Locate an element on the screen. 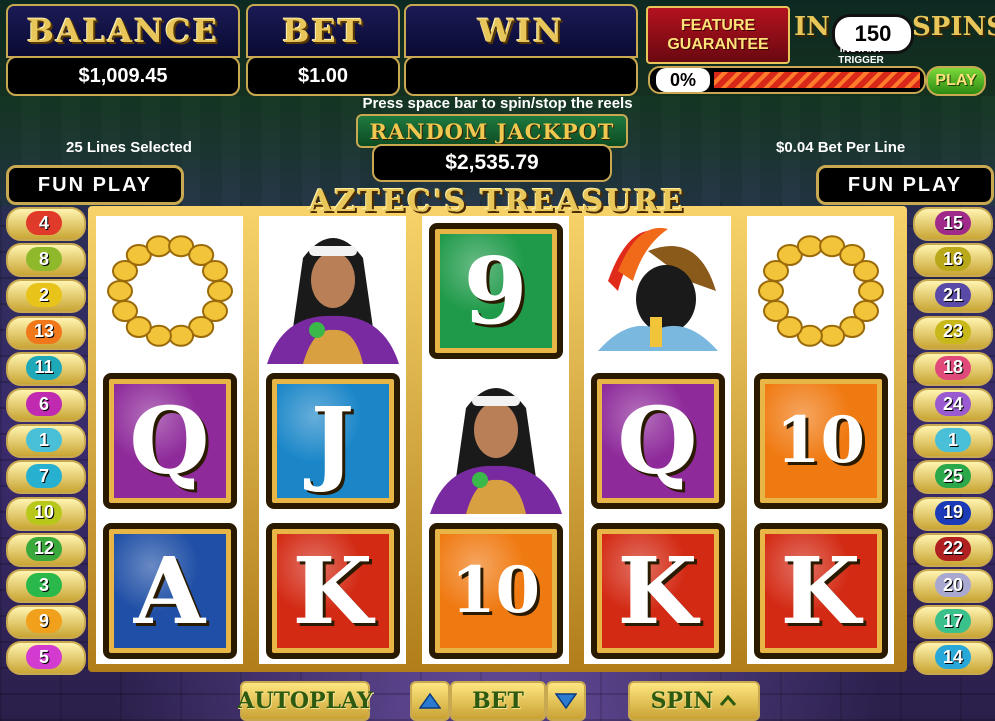  payline-number: 10 is located at coordinates (44, 512).